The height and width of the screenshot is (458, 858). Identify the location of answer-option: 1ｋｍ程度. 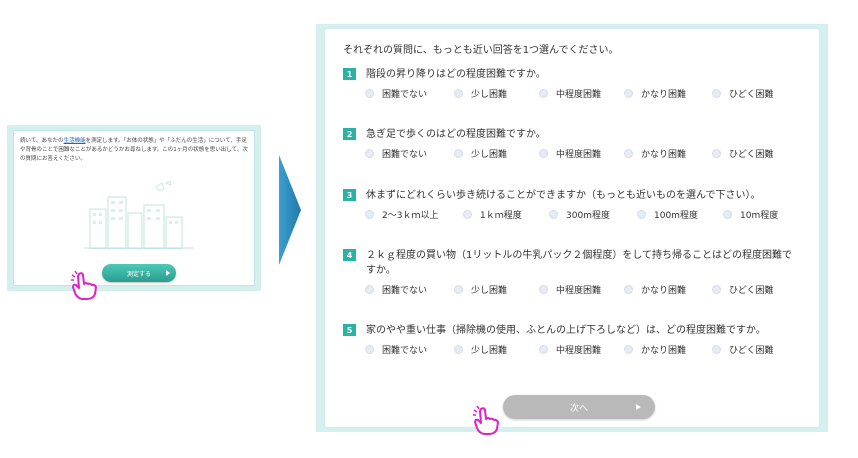
(492, 214).